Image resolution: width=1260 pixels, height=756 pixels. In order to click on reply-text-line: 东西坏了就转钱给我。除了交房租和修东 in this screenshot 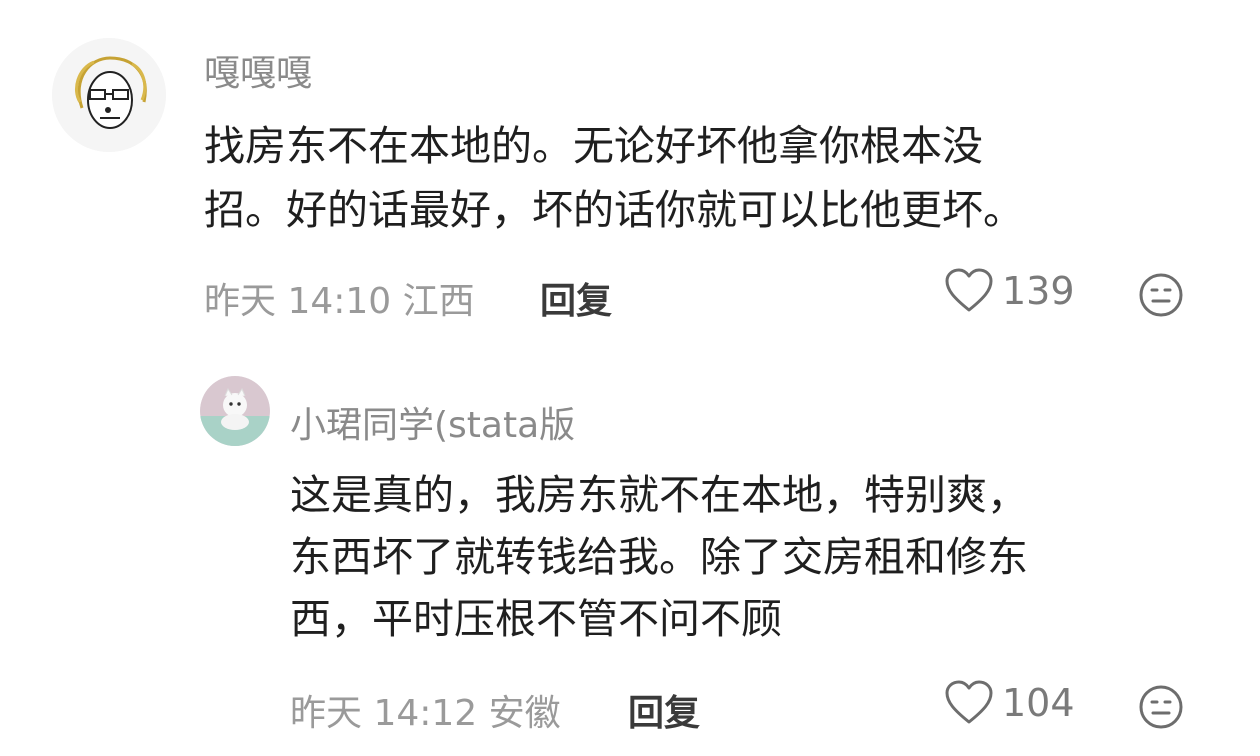, I will do `click(659, 557)`.